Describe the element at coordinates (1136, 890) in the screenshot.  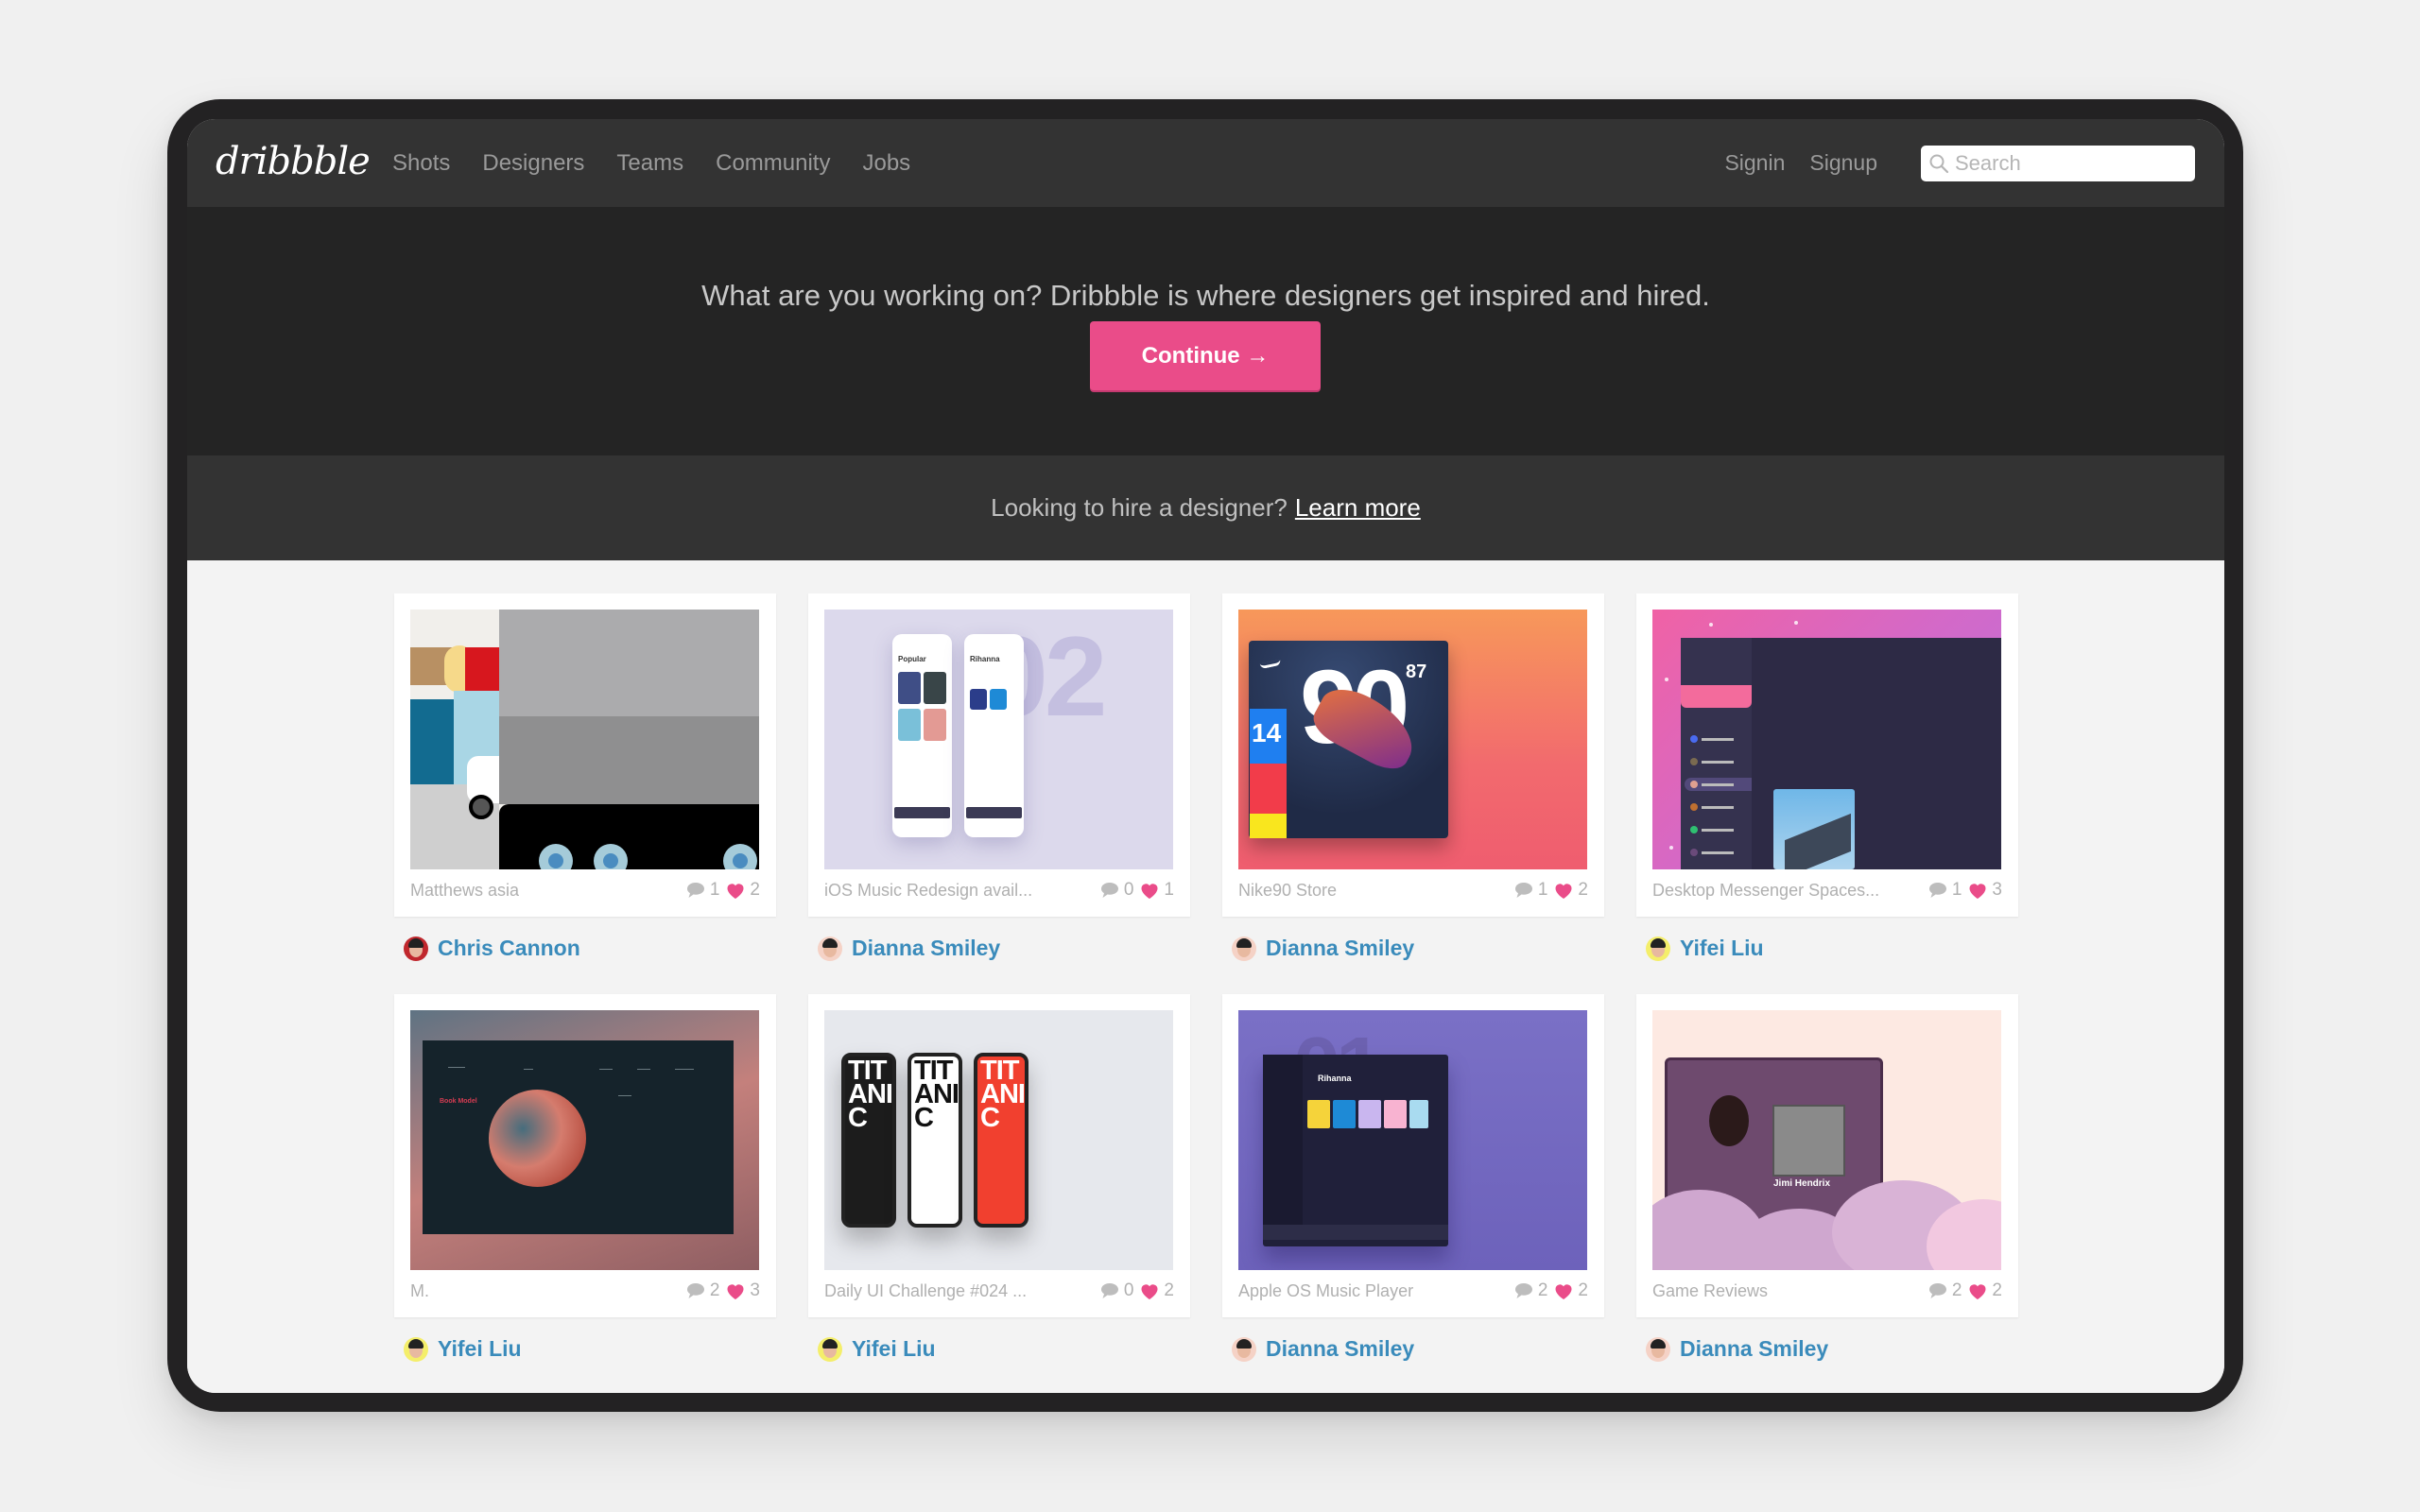
I see `shot-stats: 0 1` at that location.